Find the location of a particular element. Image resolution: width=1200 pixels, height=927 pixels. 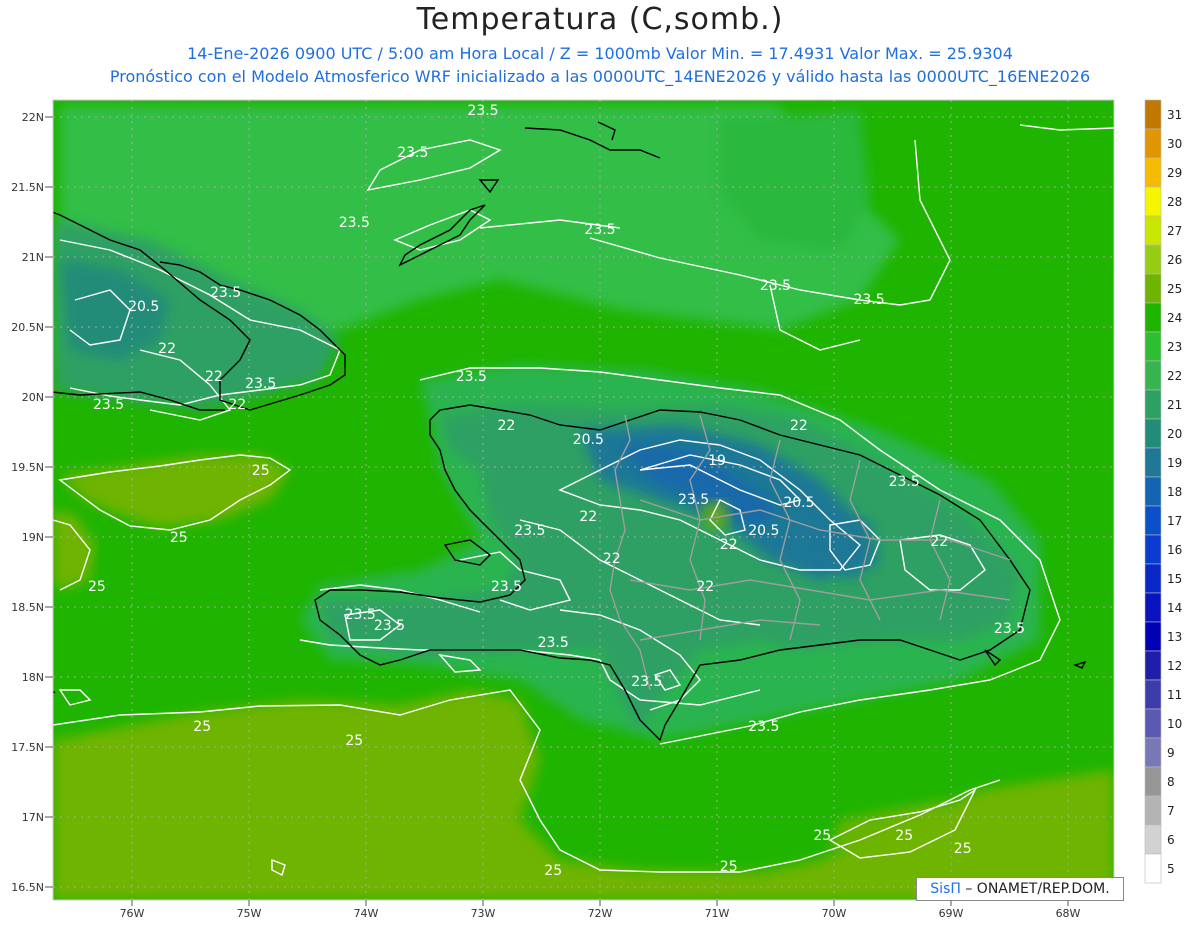

legend-value-label: 10 is located at coordinates (1174, 724).